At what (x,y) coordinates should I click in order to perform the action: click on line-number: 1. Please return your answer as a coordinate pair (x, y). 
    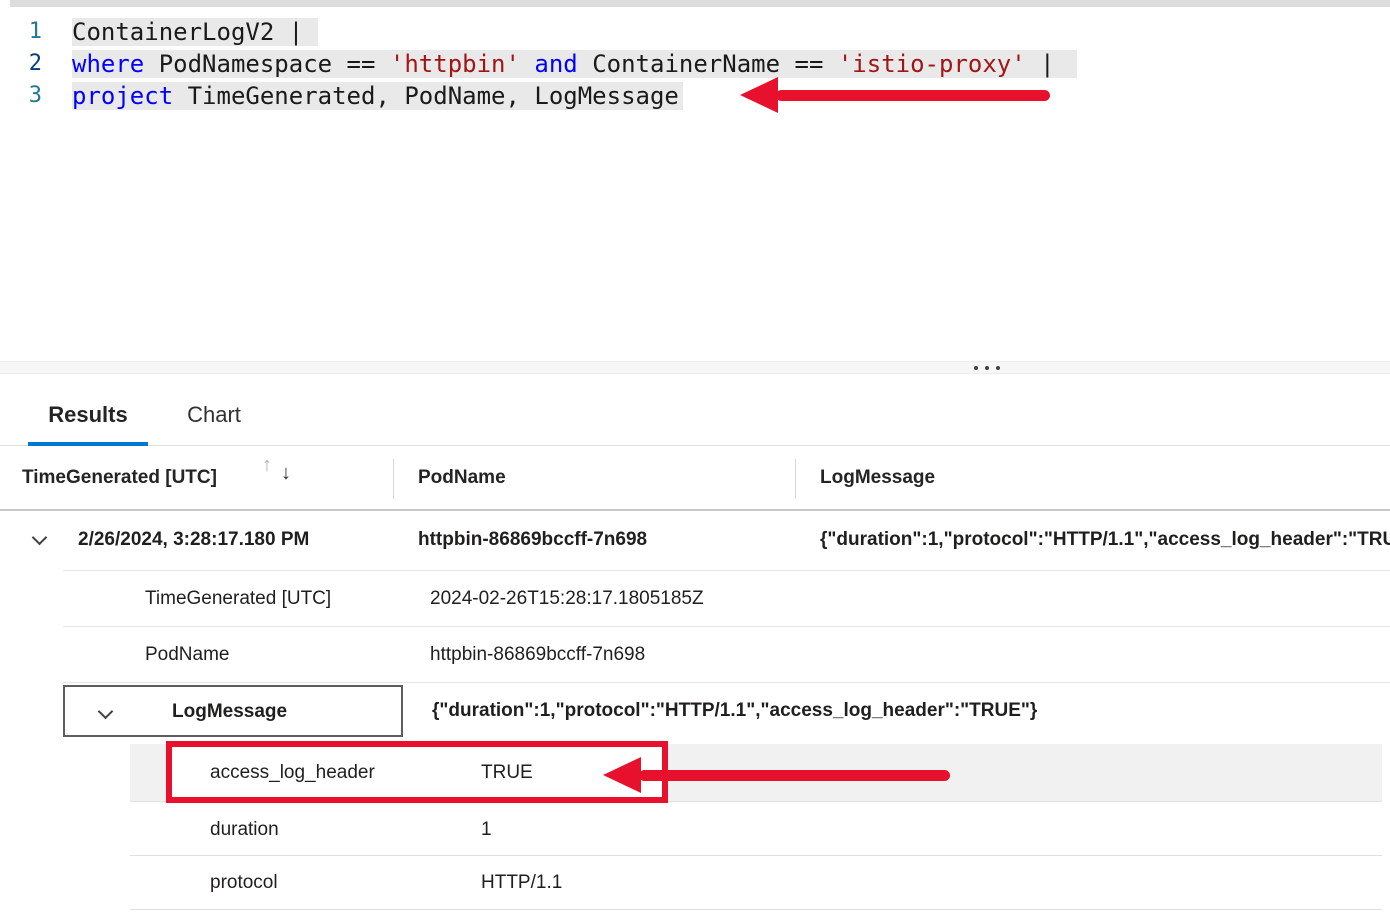
    Looking at the image, I should click on (35, 31).